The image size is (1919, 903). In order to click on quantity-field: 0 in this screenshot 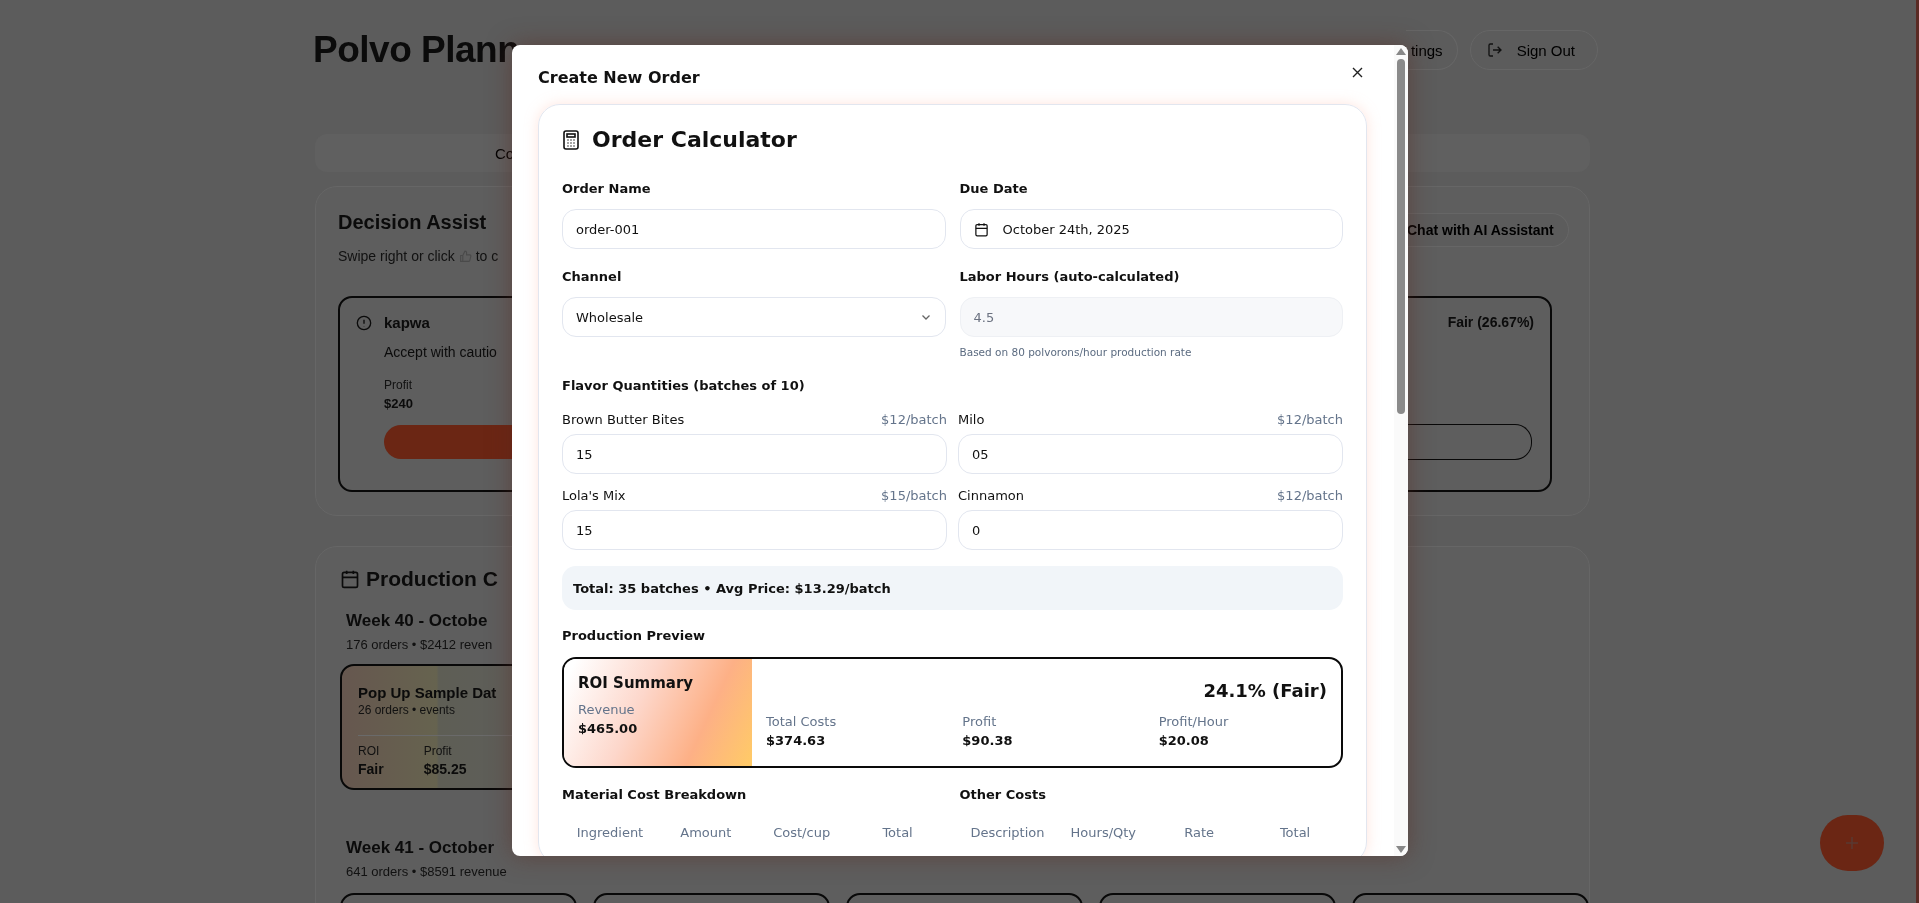, I will do `click(1150, 530)`.